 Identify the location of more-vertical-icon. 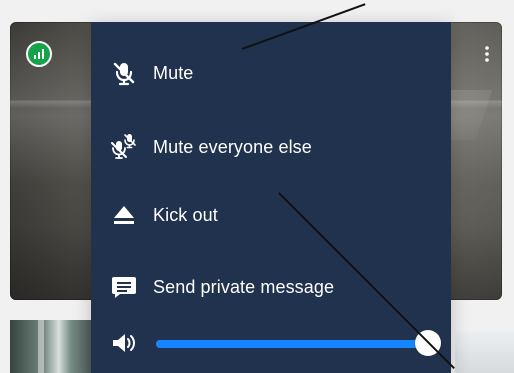
(487, 54).